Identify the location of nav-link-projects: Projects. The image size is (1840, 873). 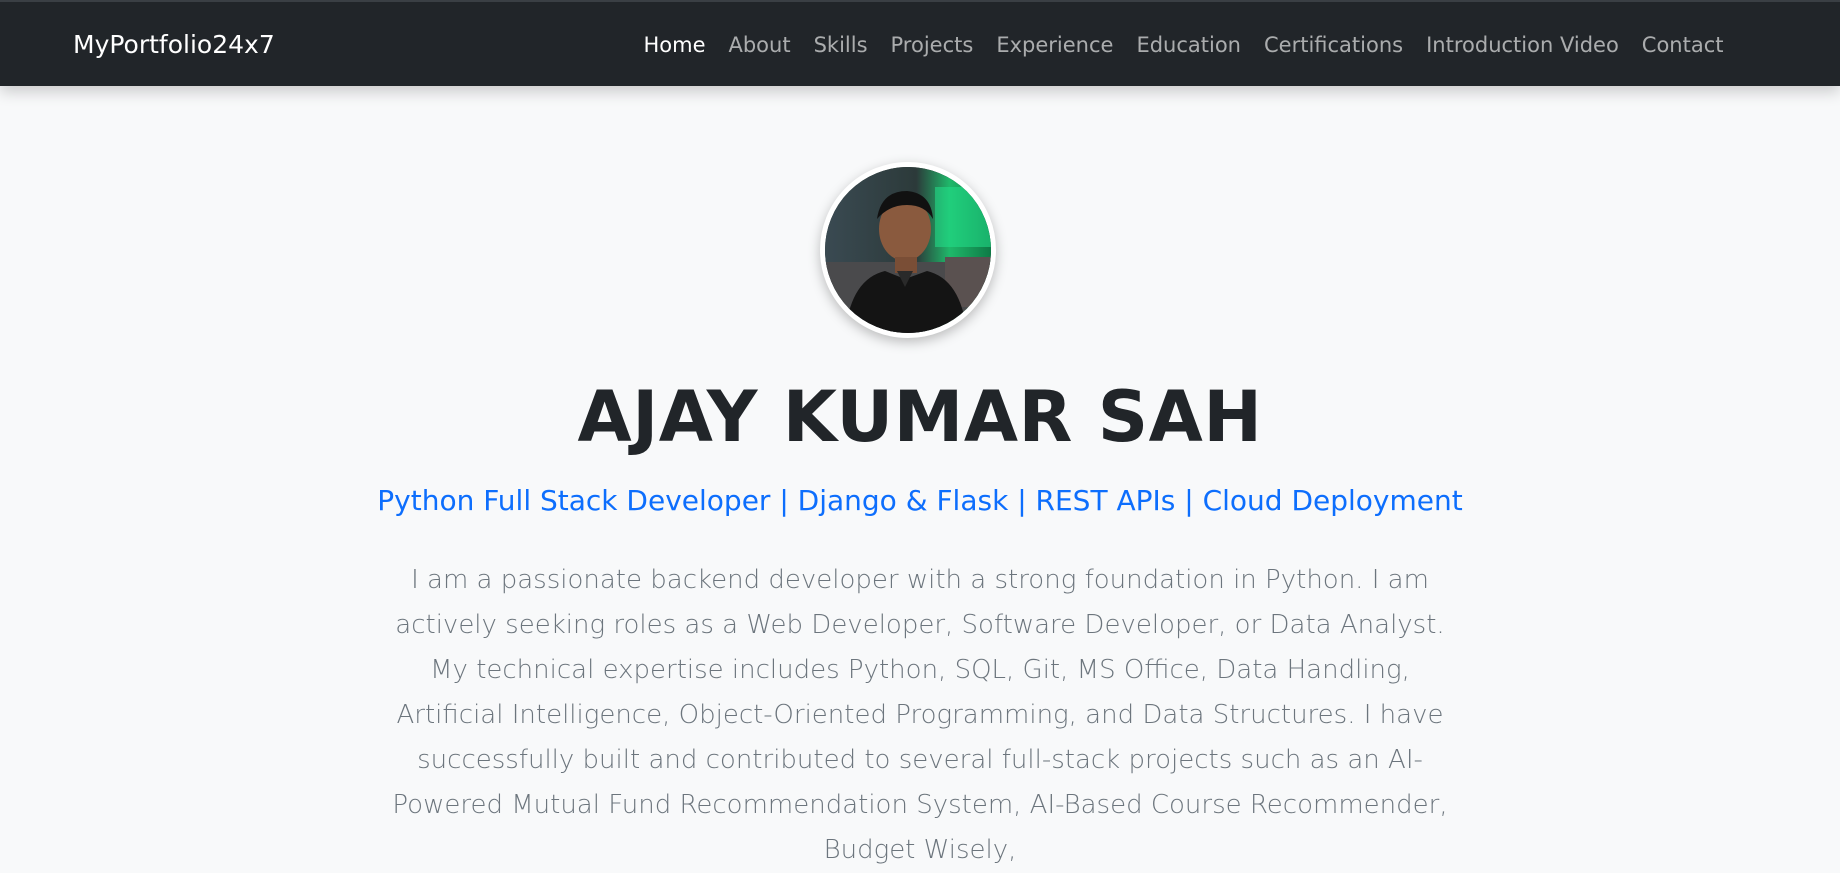
(932, 45).